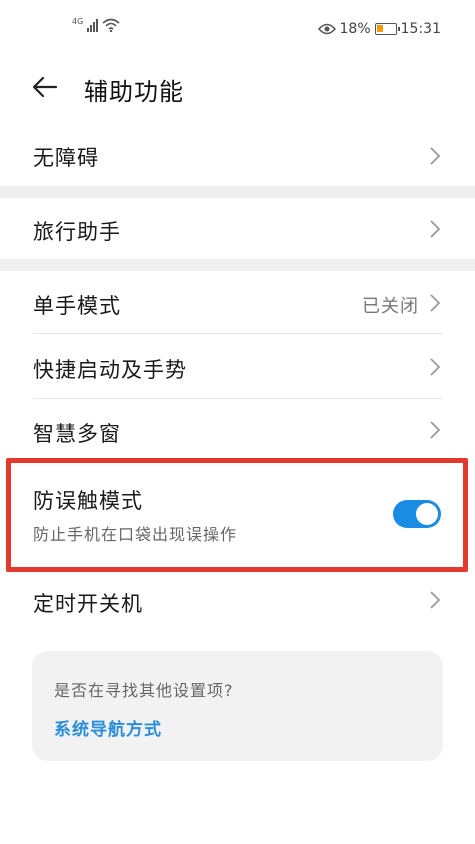 Image resolution: width=475 pixels, height=844 pixels. What do you see at coordinates (420, 29) in the screenshot?
I see `clock: 15:31` at bounding box center [420, 29].